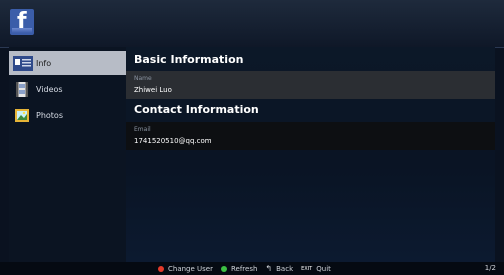  I want to click on info-icon, so click(23, 63).